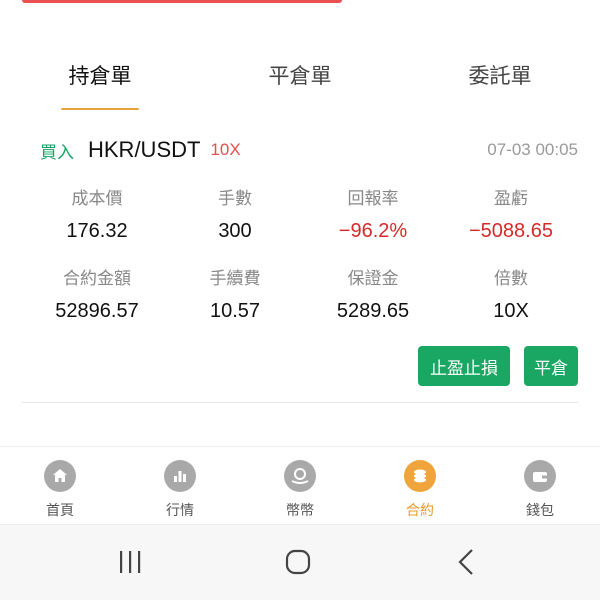  I want to click on pair-symbol: HKR/USDT, so click(144, 149).